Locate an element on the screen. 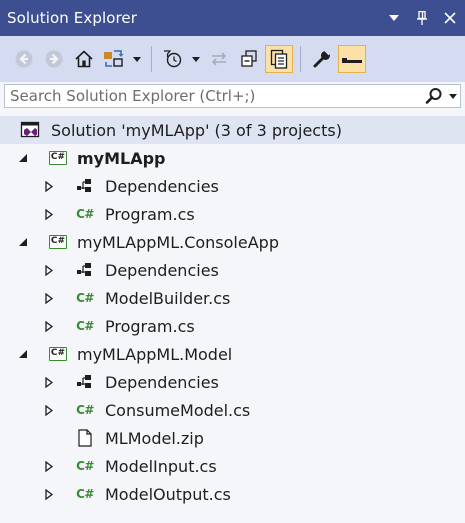  tree-node-label: myMLApp is located at coordinates (121, 158).